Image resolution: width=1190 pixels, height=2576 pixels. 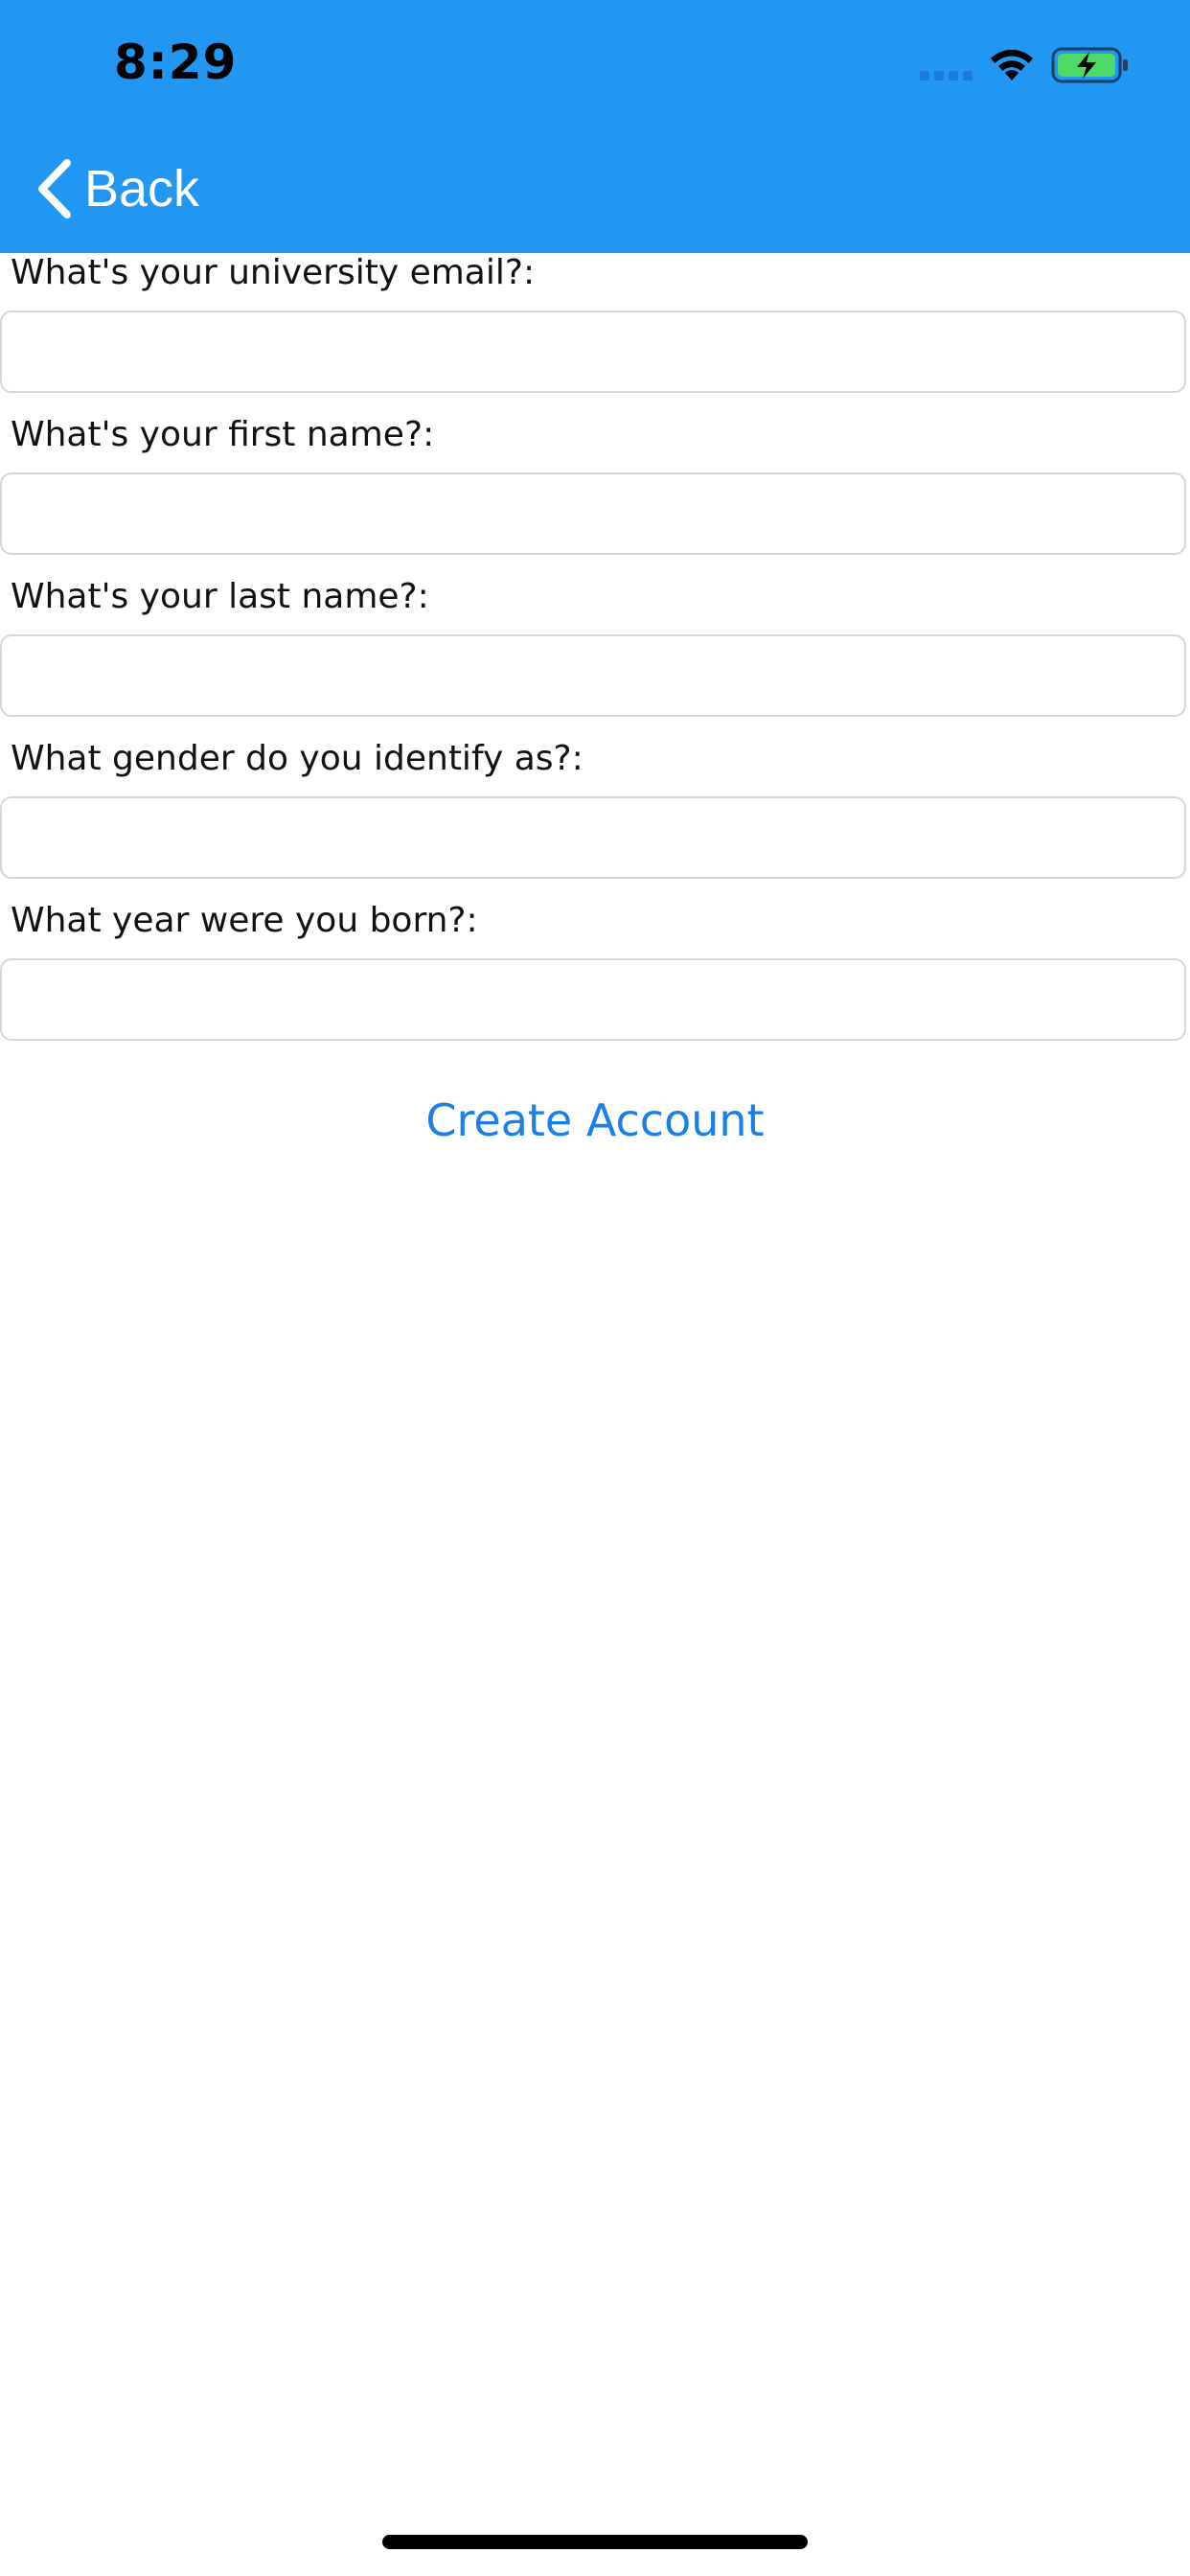 I want to click on home-indicator, so click(x=595, y=2542).